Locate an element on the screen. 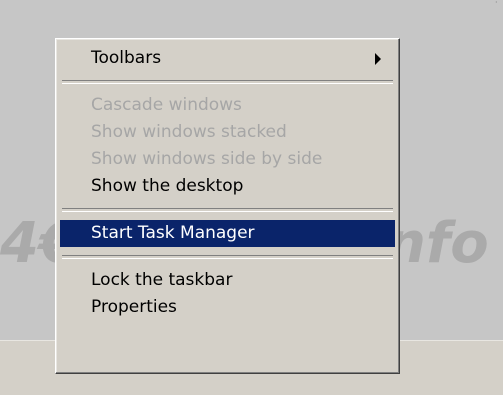  watermark-left: 4€ is located at coordinates (31, 244).